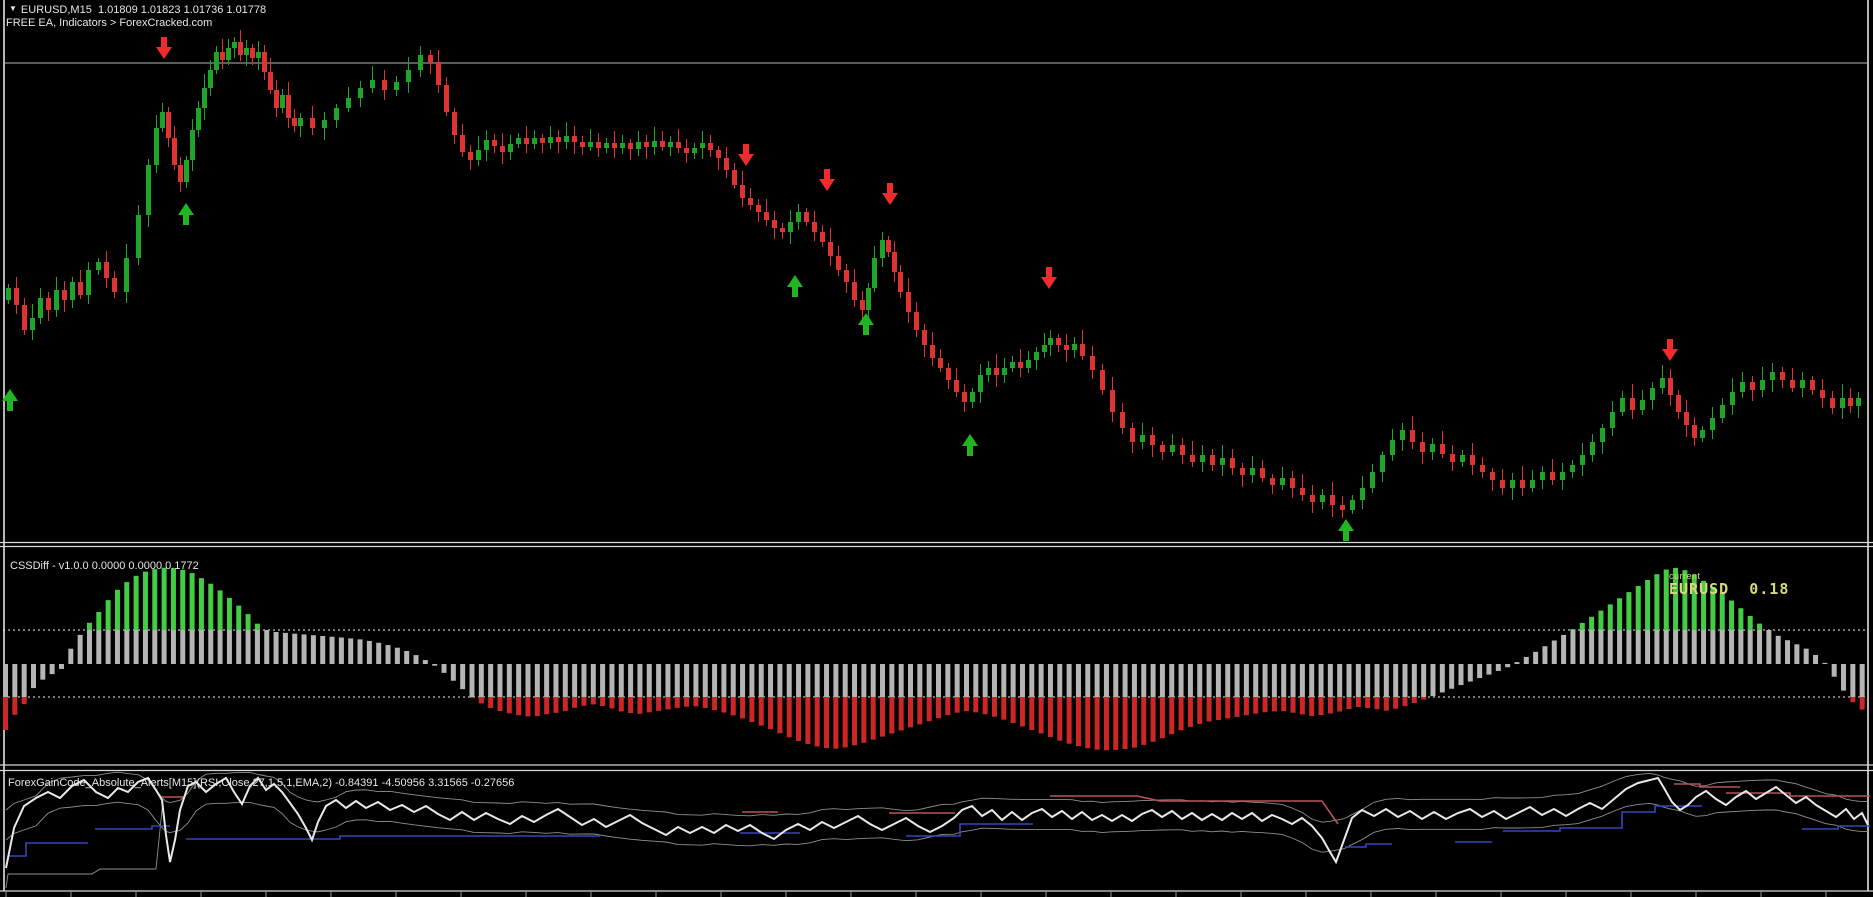 This screenshot has width=1873, height=897. Describe the element at coordinates (936, 893) in the screenshot. I see `time-axis` at that location.